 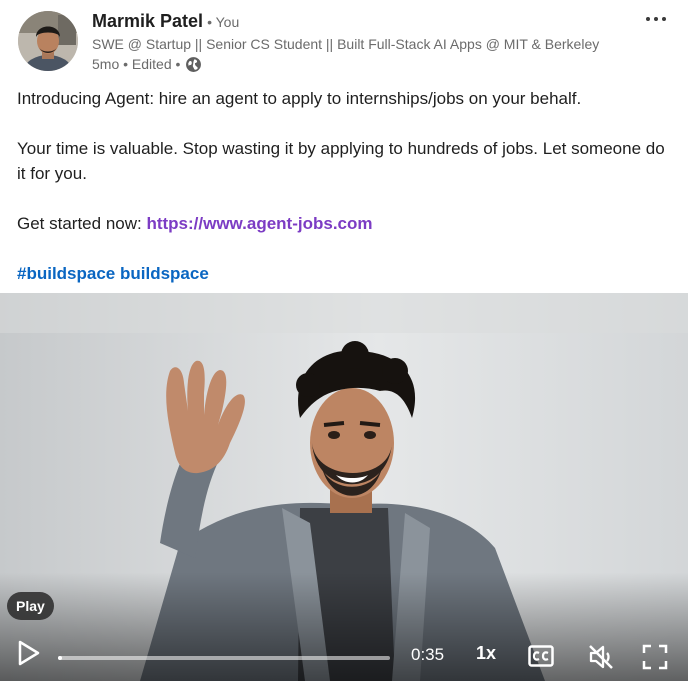 What do you see at coordinates (147, 21) in the screenshot?
I see `author-name: Marmik Patel` at bounding box center [147, 21].